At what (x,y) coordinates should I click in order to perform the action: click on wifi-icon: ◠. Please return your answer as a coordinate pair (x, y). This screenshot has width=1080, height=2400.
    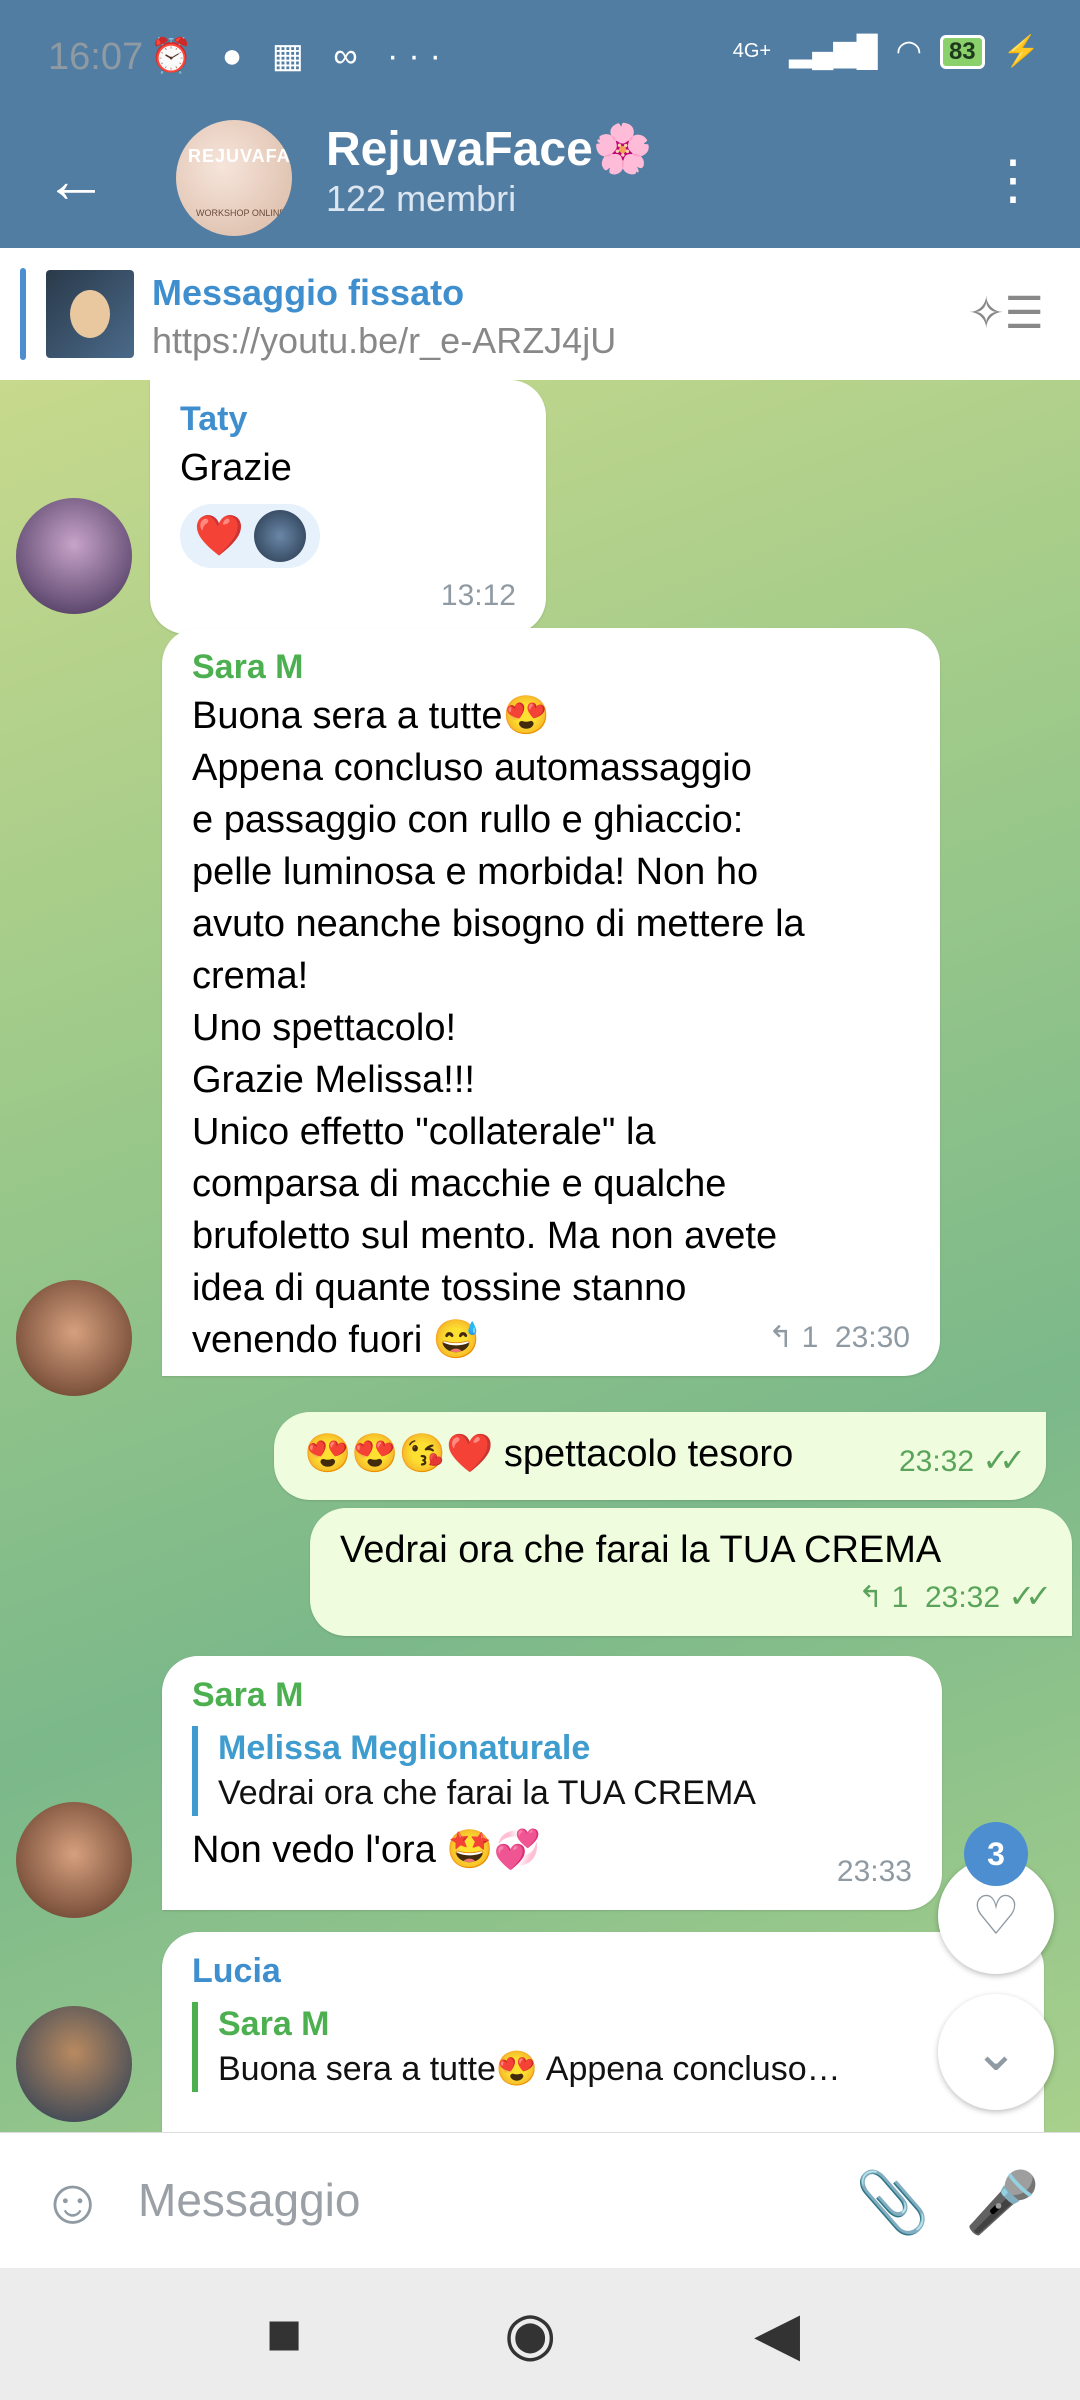
    Looking at the image, I should click on (908, 51).